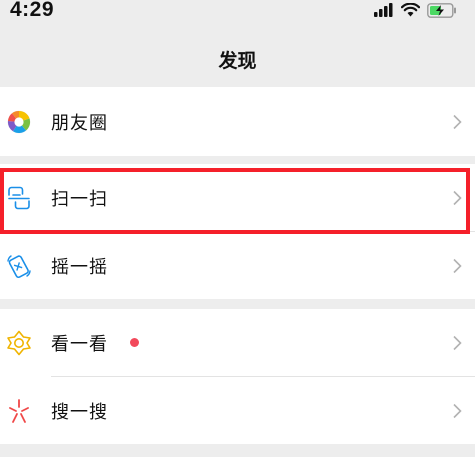 Image resolution: width=475 pixels, height=457 pixels. I want to click on bottom-spacer, so click(237, 450).